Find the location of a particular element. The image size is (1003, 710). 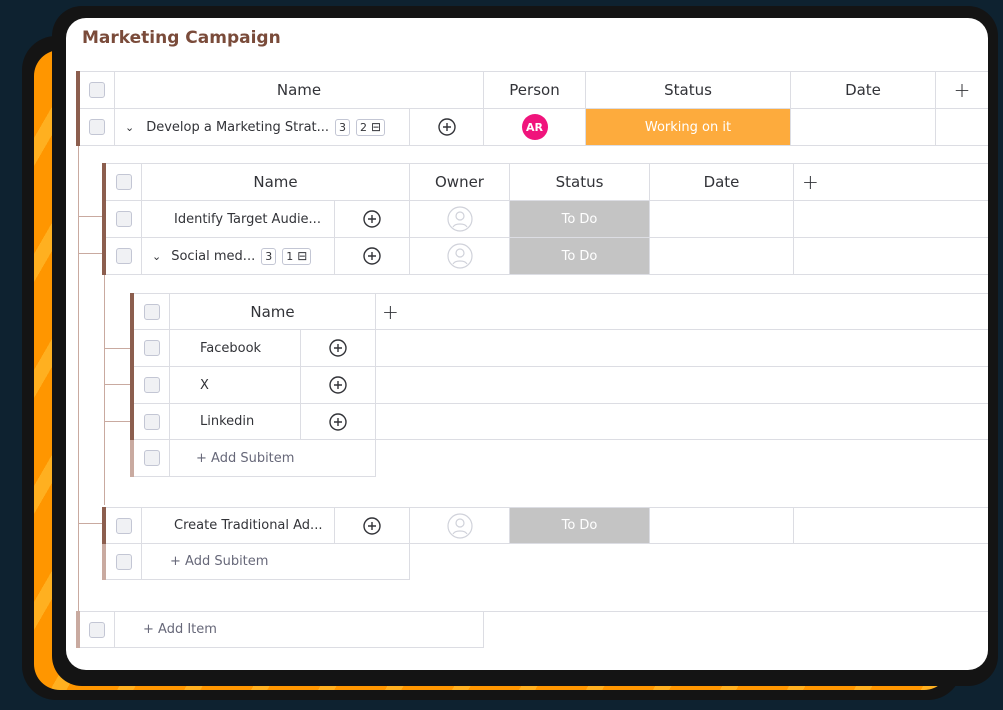

column-header-person: Person is located at coordinates (535, 90).